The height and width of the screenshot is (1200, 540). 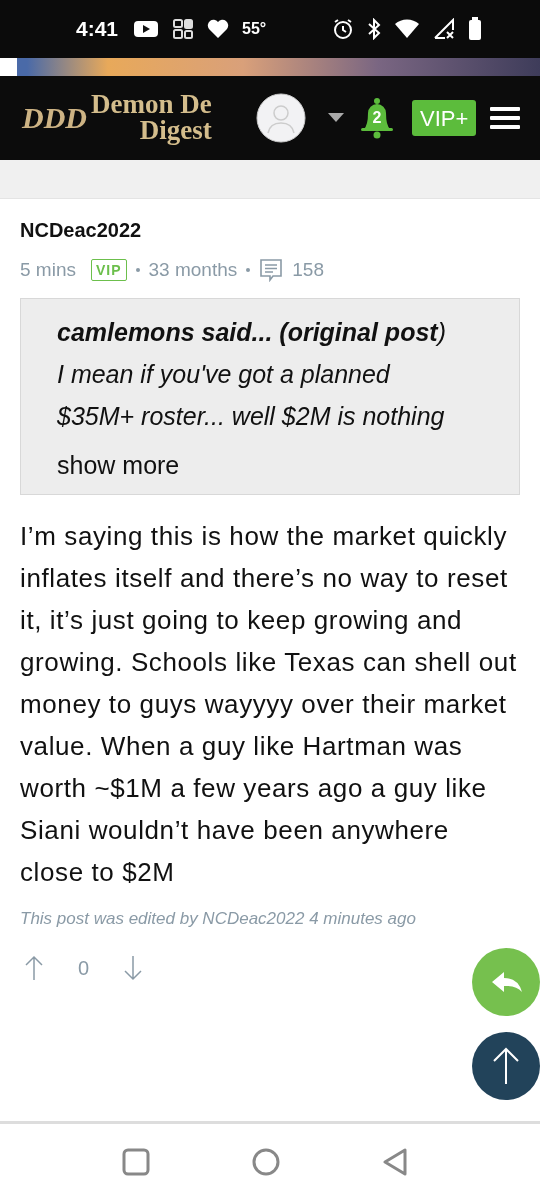 I want to click on back-icon, so click(x=395, y=1162).